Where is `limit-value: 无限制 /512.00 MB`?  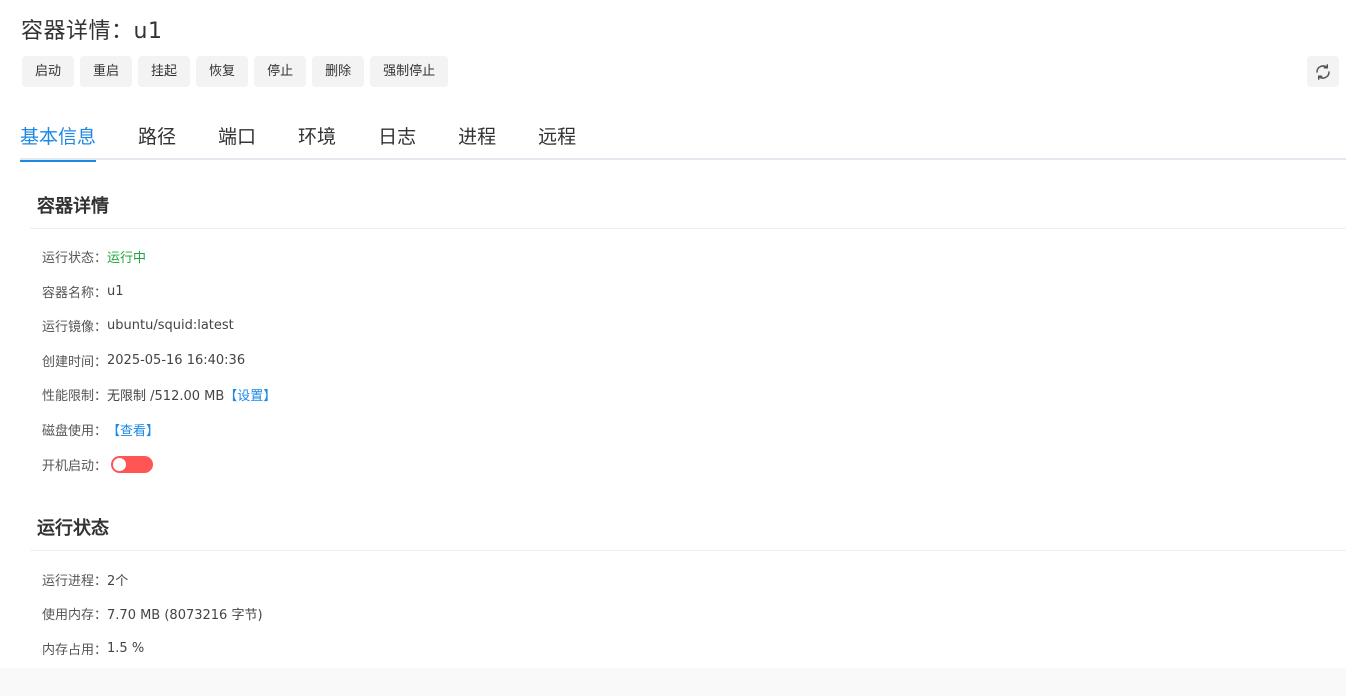 limit-value: 无限制 /512.00 MB is located at coordinates (166, 396).